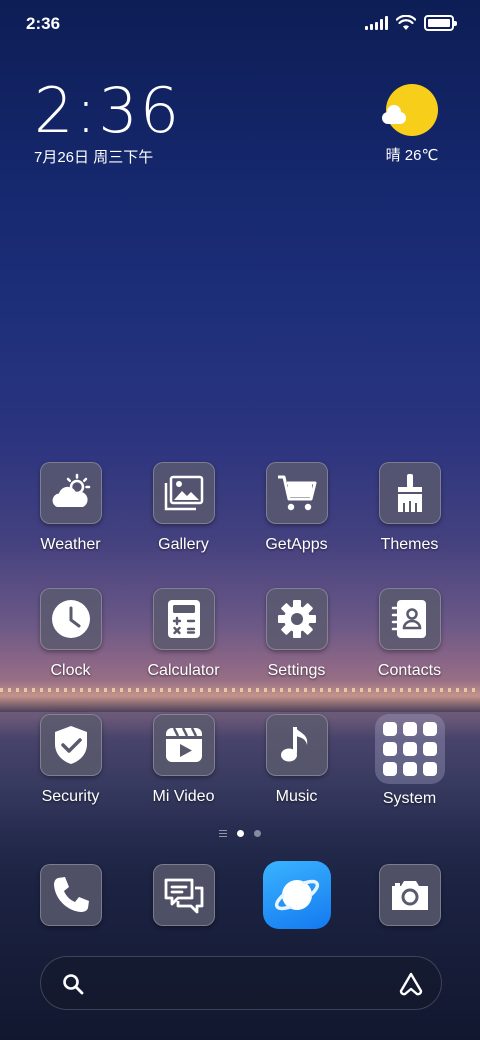 This screenshot has height=1040, width=480. Describe the element at coordinates (296, 619) in the screenshot. I see `gear-icon` at that location.